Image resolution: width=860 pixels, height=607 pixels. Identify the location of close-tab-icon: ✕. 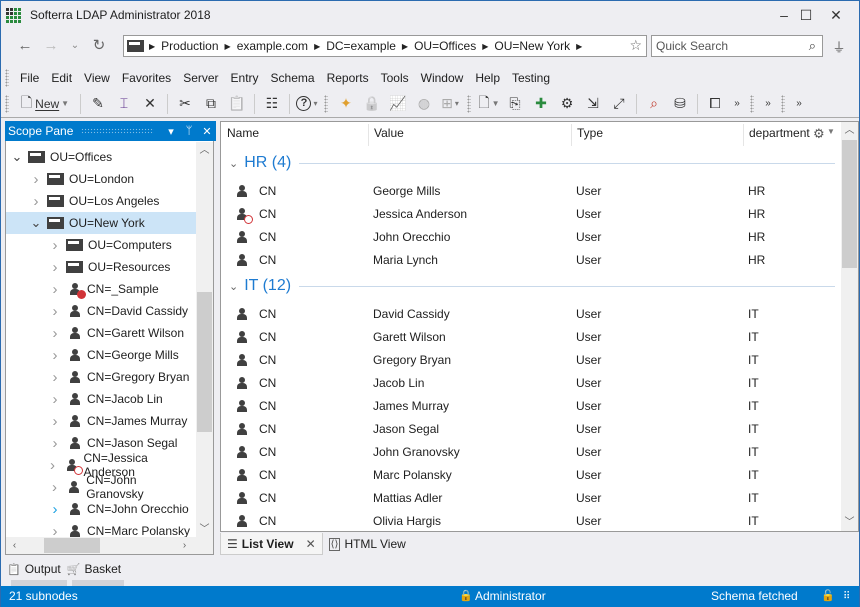
(311, 544).